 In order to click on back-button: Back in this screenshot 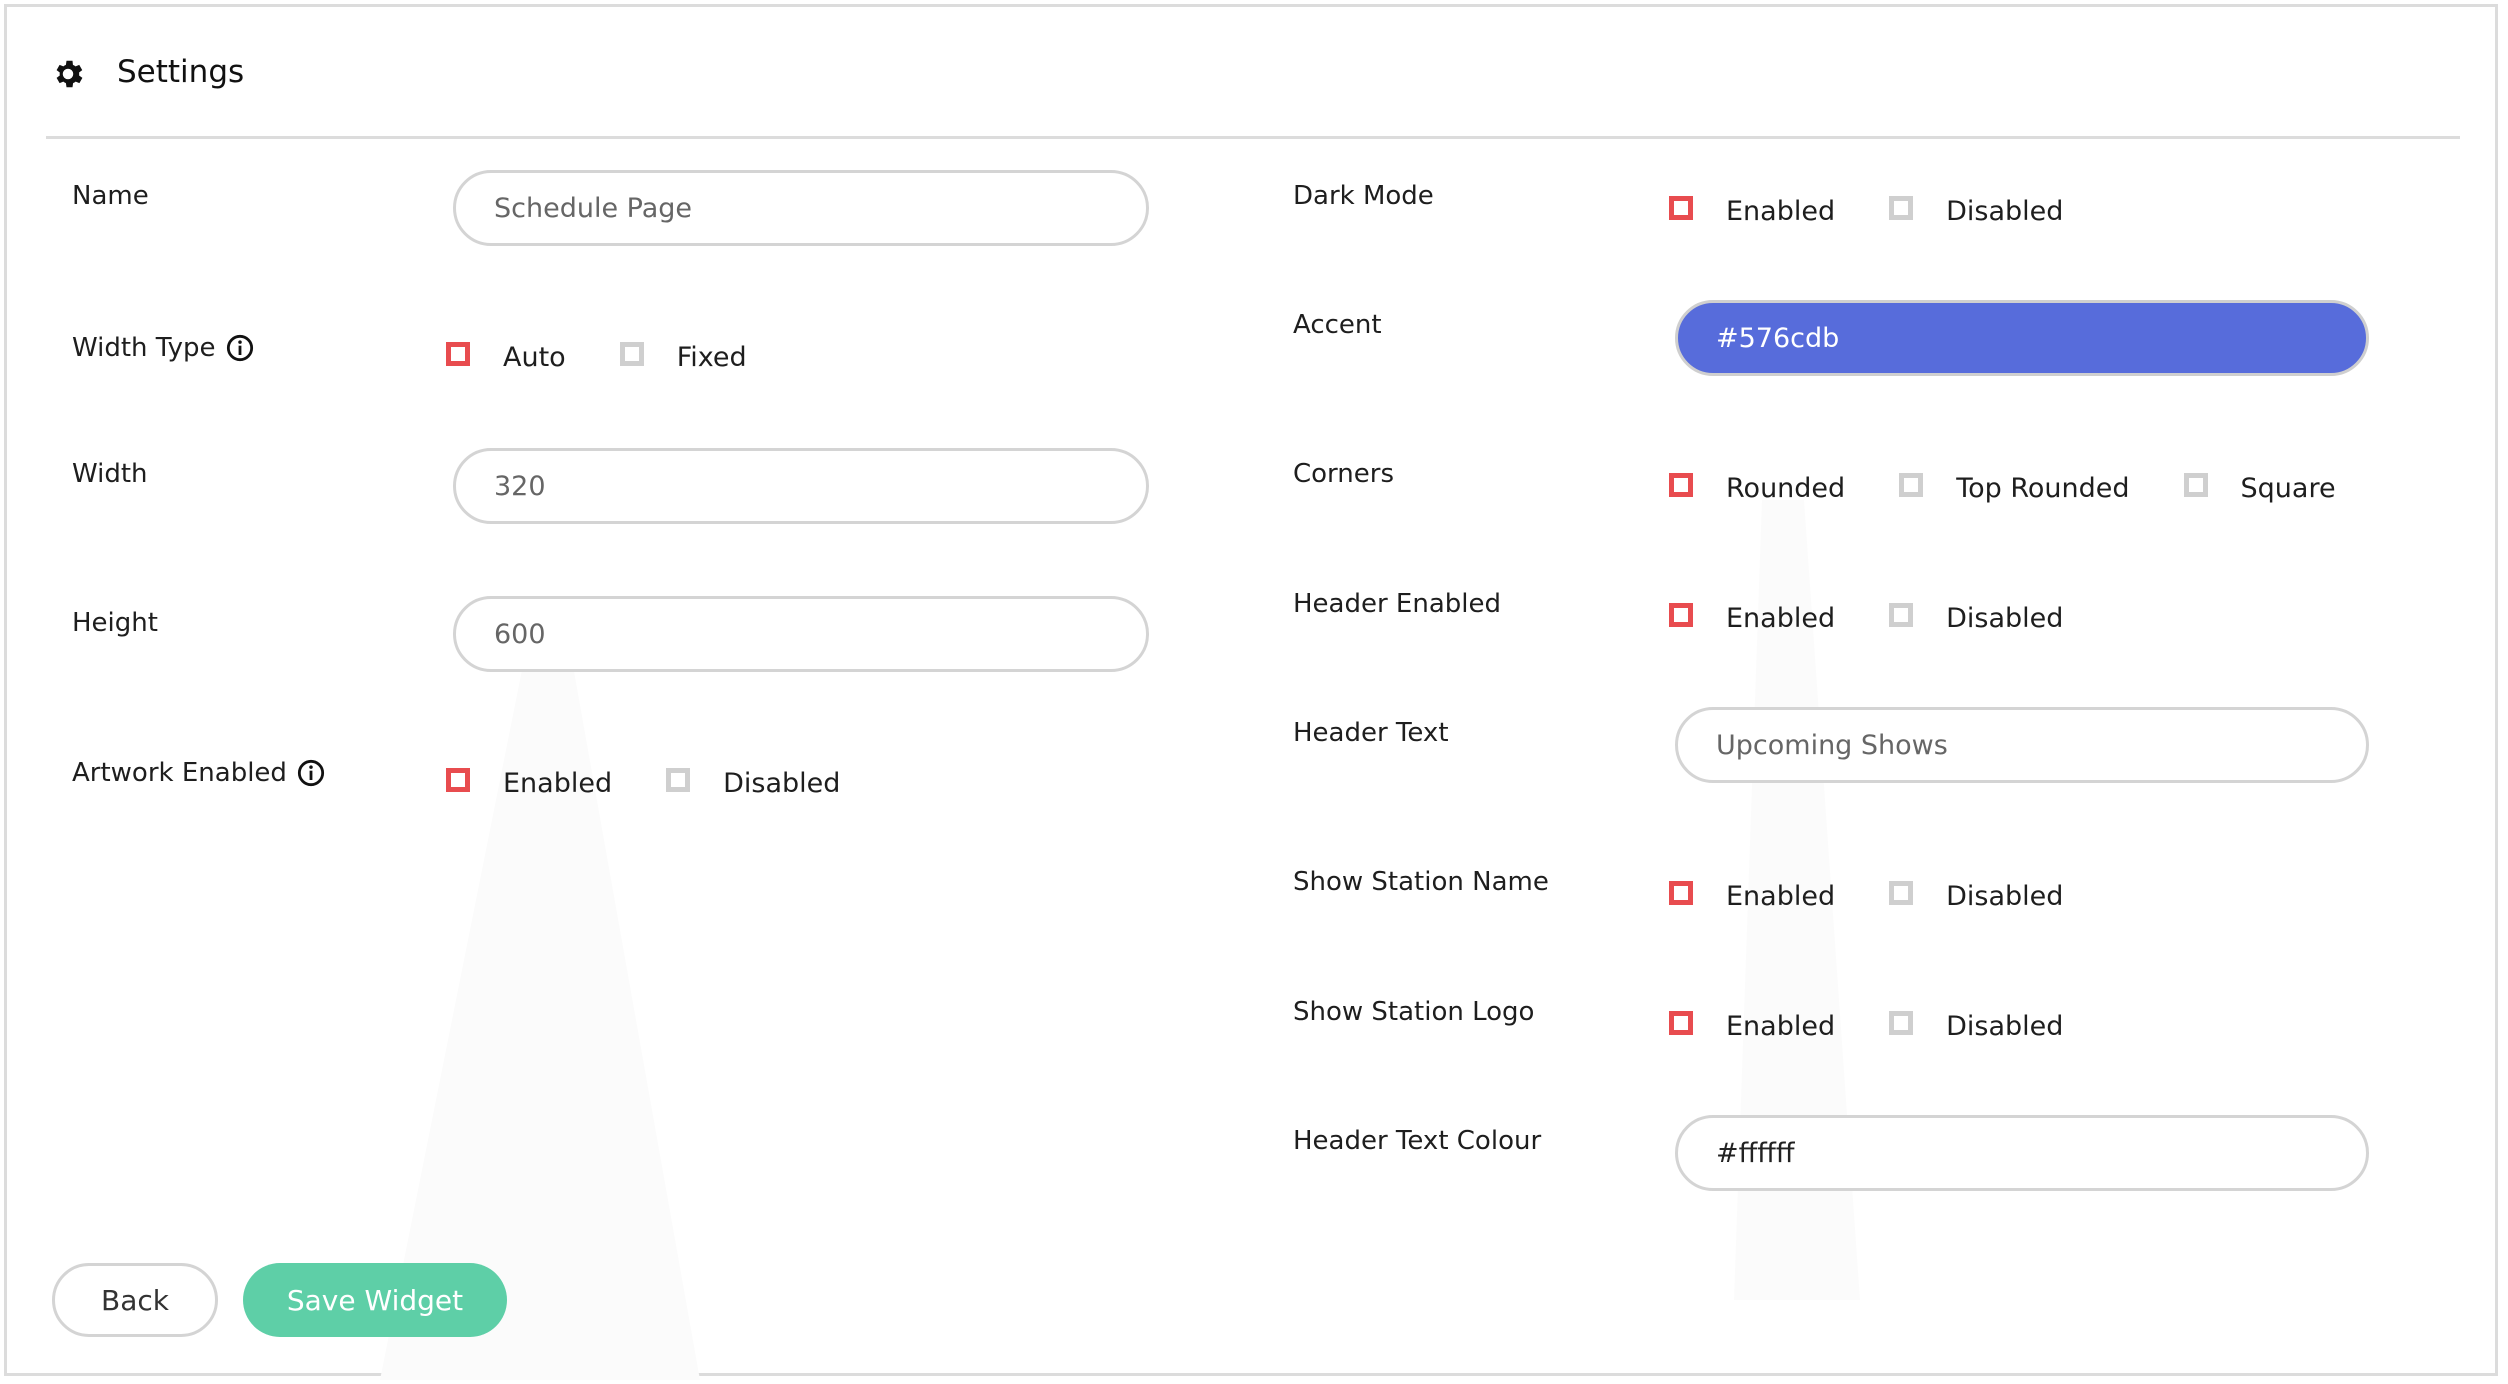, I will do `click(135, 1300)`.